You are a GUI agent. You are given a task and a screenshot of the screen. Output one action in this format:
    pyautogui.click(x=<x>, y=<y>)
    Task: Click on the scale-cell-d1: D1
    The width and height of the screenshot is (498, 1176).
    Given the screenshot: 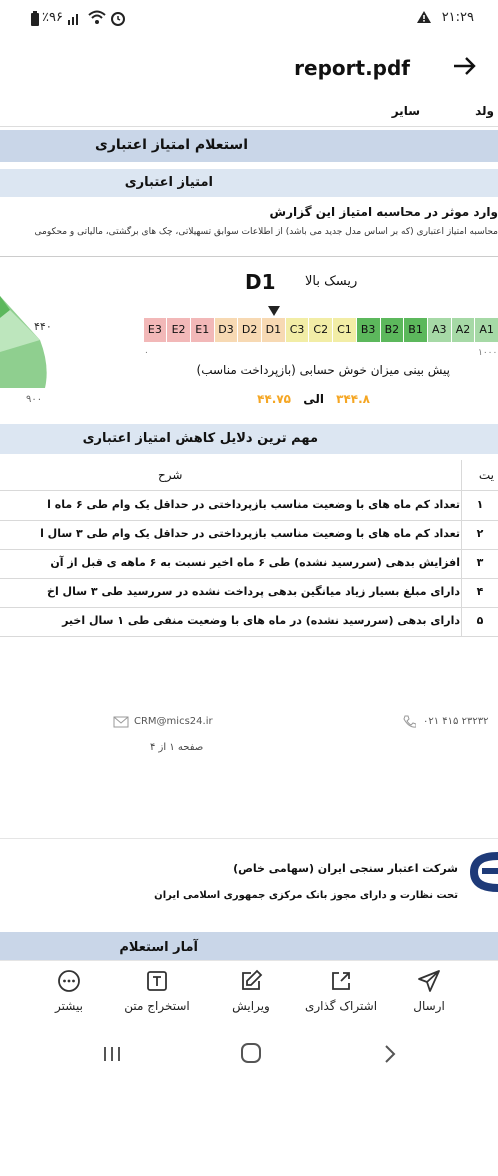 What is the action you would take?
    pyautogui.click(x=273, y=330)
    